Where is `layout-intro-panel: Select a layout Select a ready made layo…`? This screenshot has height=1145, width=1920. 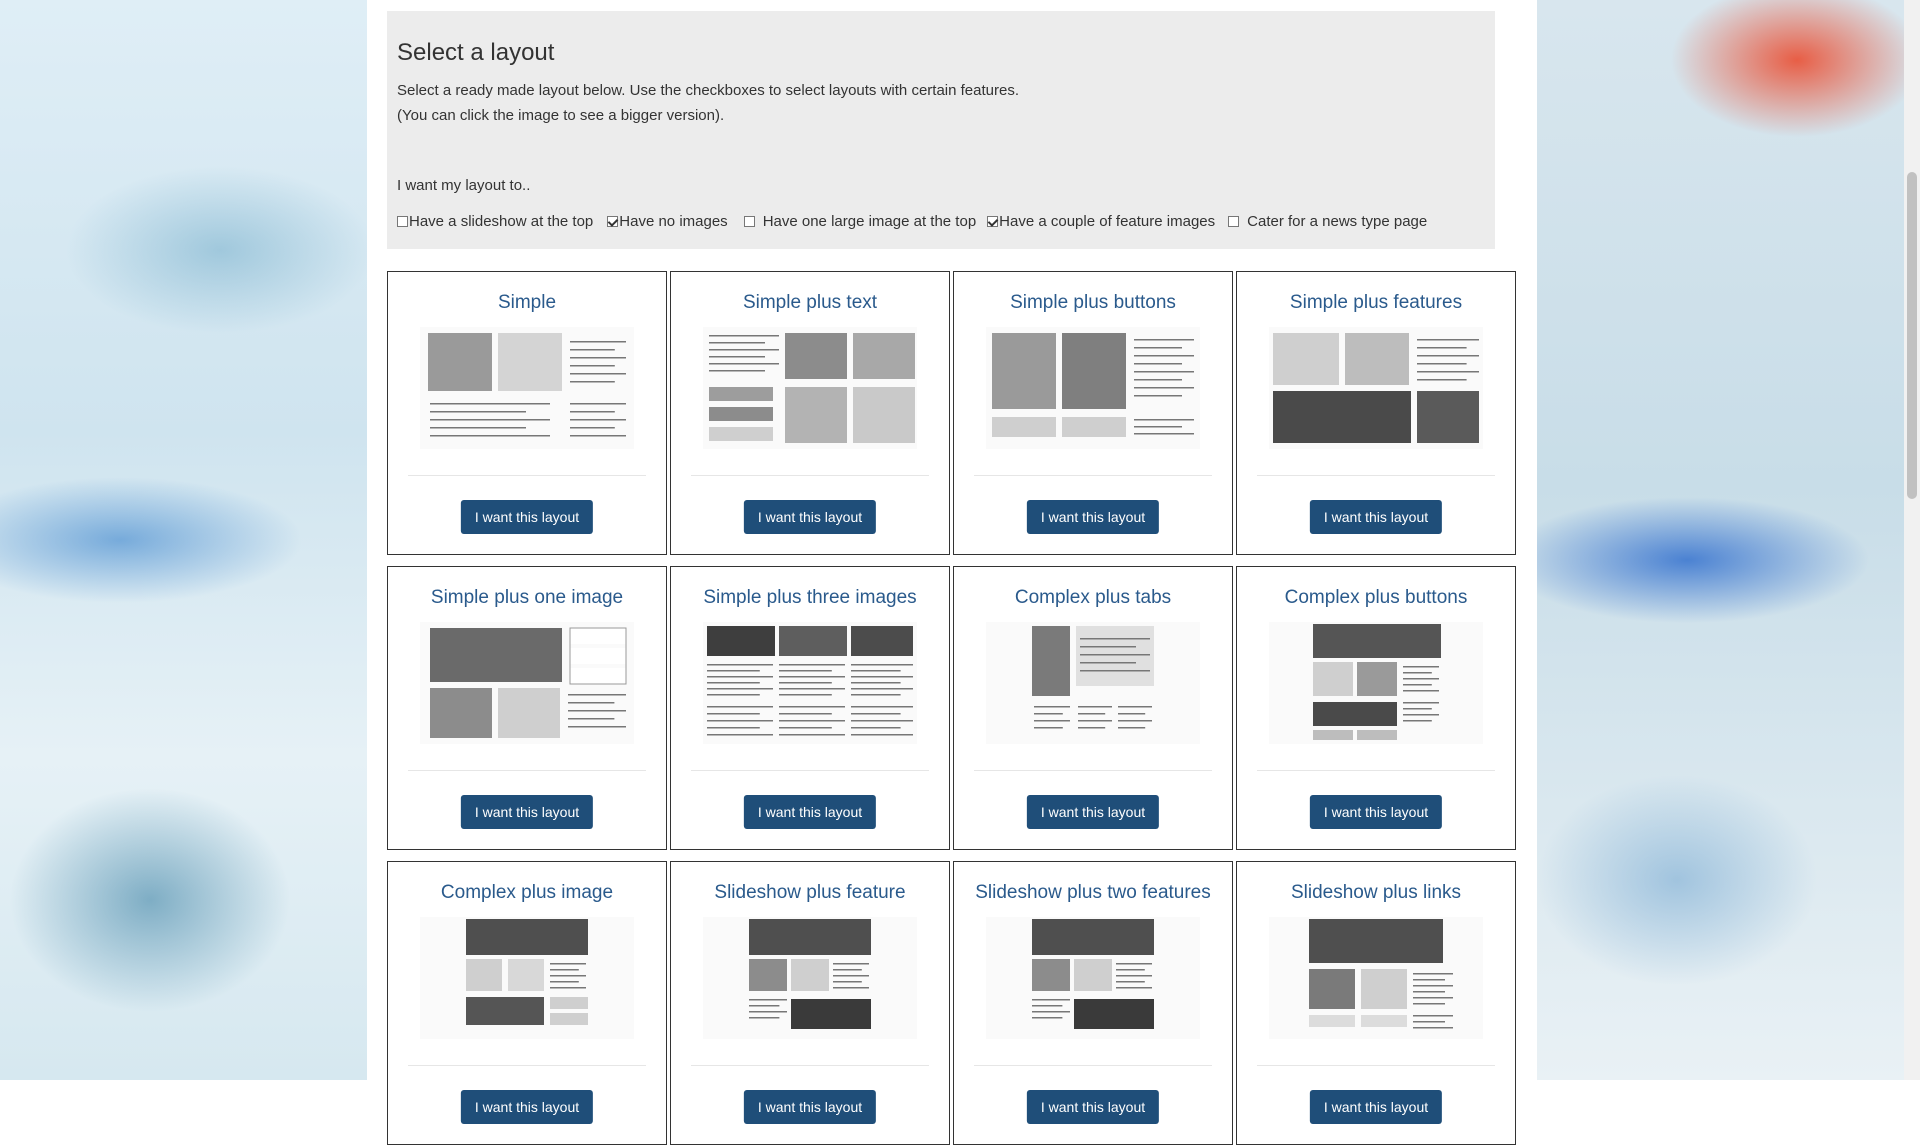 layout-intro-panel: Select a layout Select a ready made layo… is located at coordinates (941, 130).